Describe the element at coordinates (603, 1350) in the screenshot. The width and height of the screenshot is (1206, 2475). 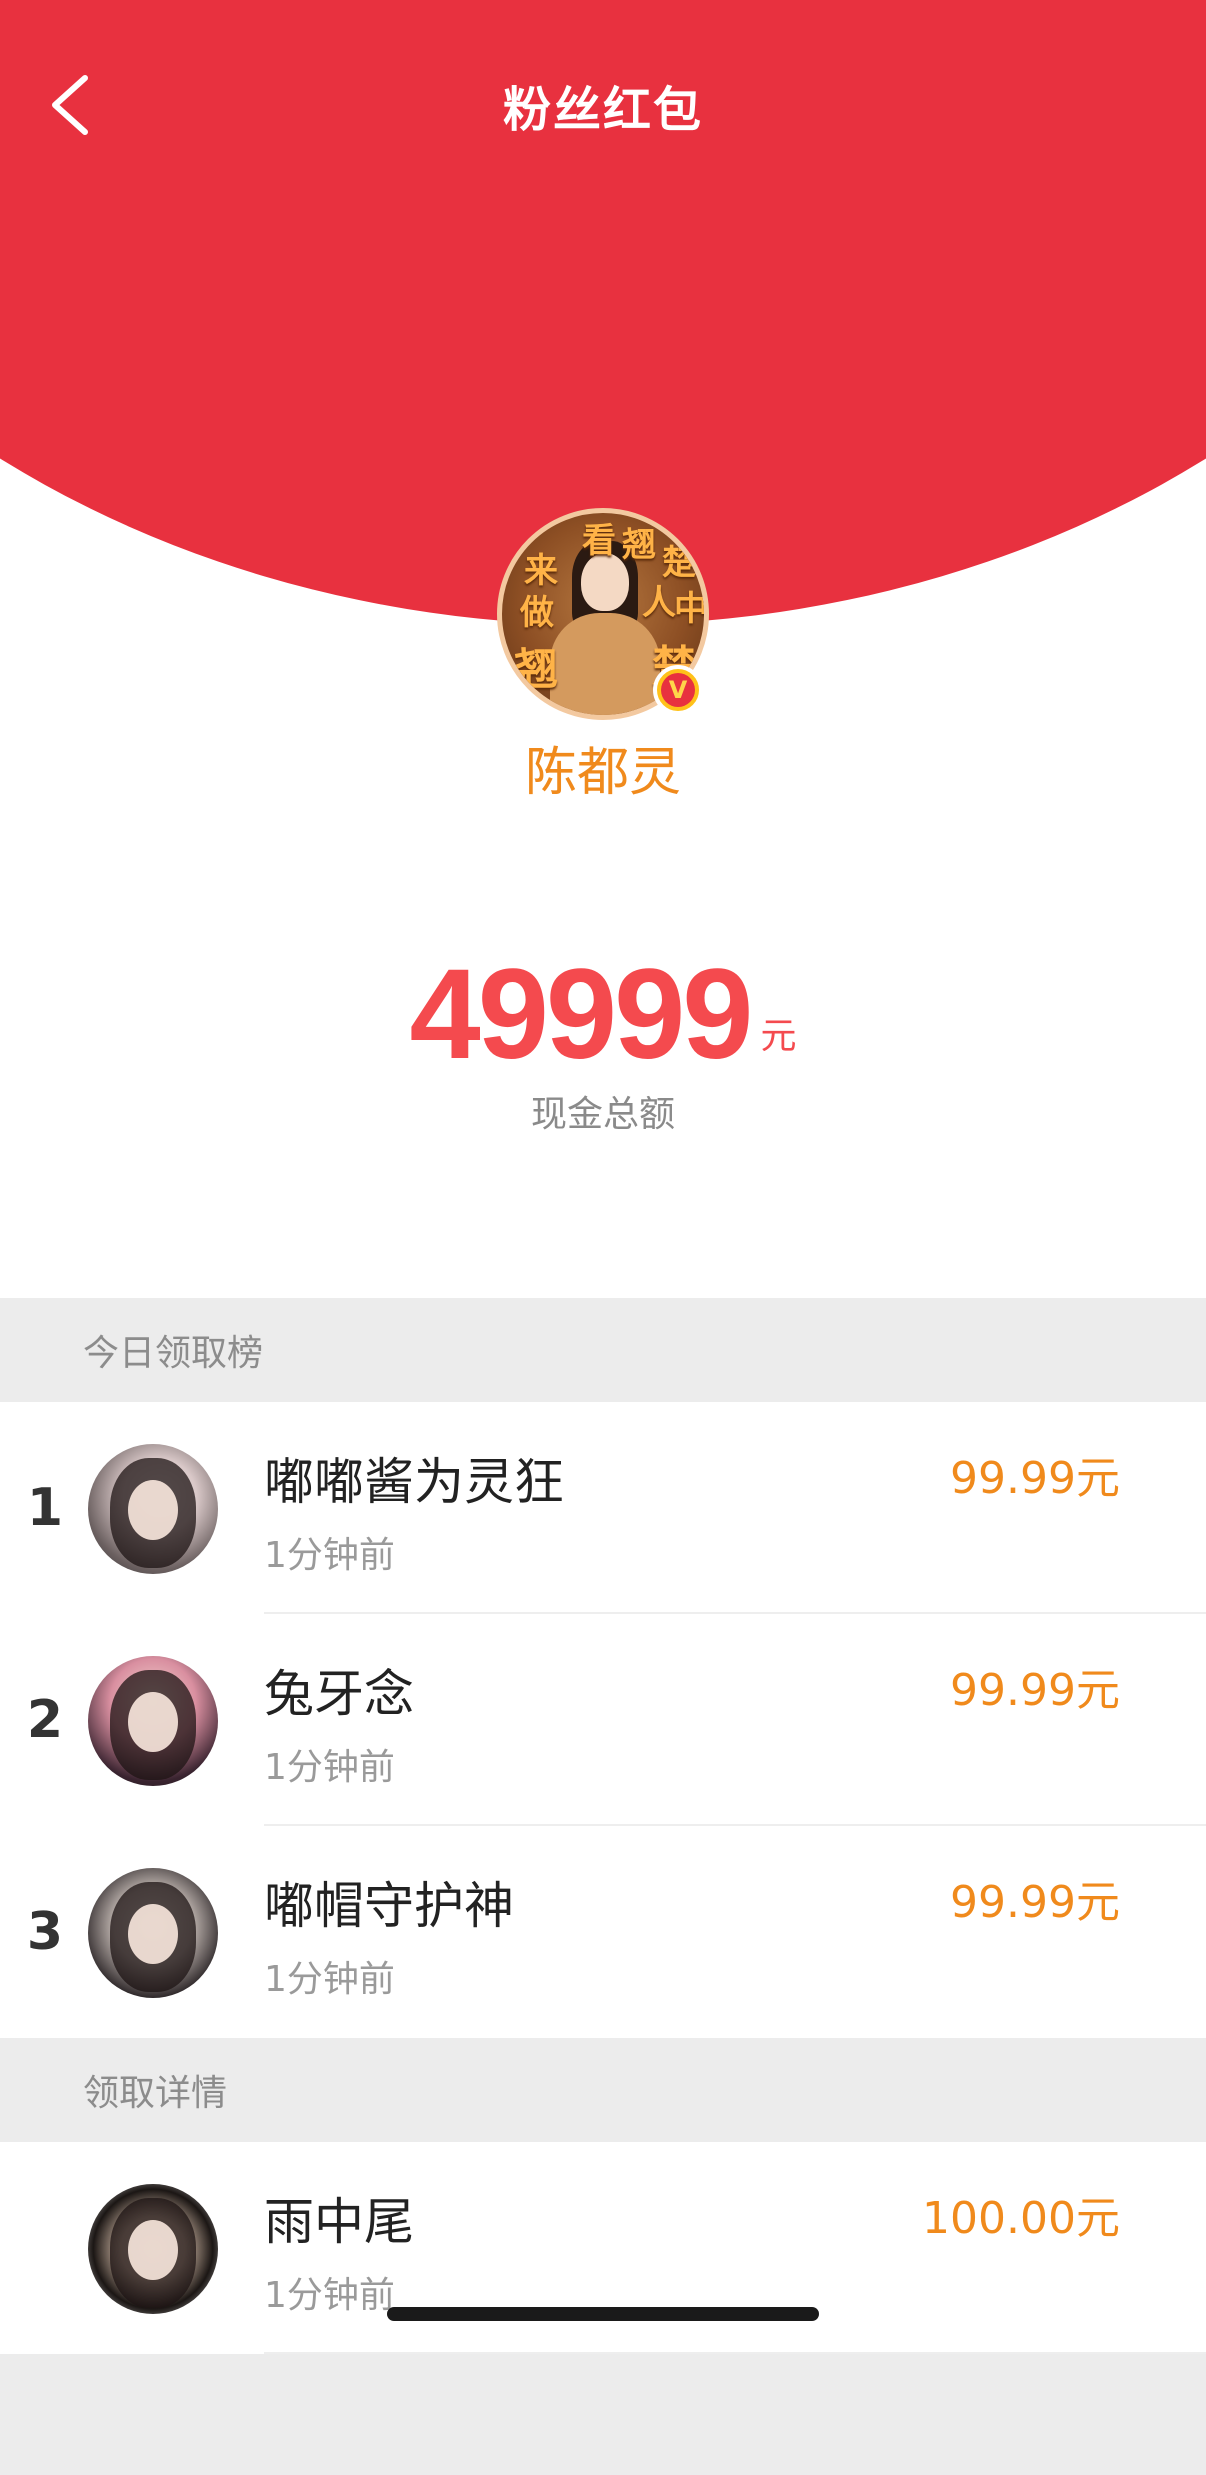
I see `today-rank-header: 今日领取榜` at that location.